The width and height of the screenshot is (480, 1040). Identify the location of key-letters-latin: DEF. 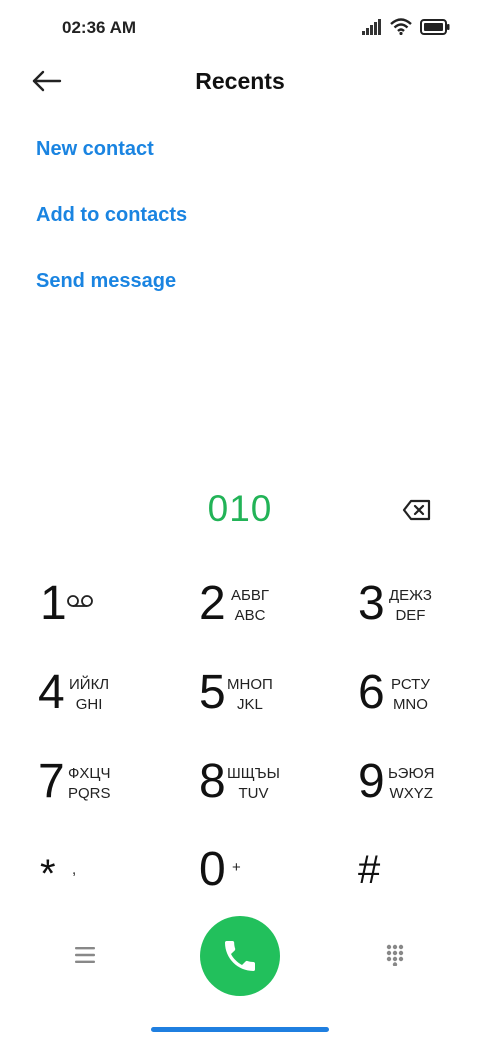
(410, 615).